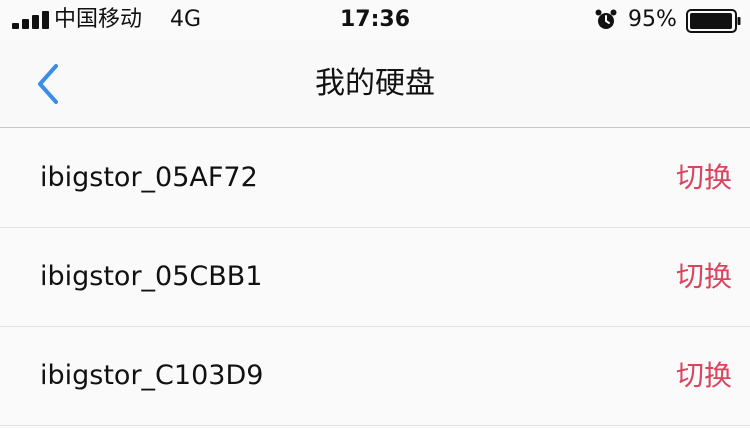 The height and width of the screenshot is (428, 750). I want to click on battery-icon, so click(713, 21).